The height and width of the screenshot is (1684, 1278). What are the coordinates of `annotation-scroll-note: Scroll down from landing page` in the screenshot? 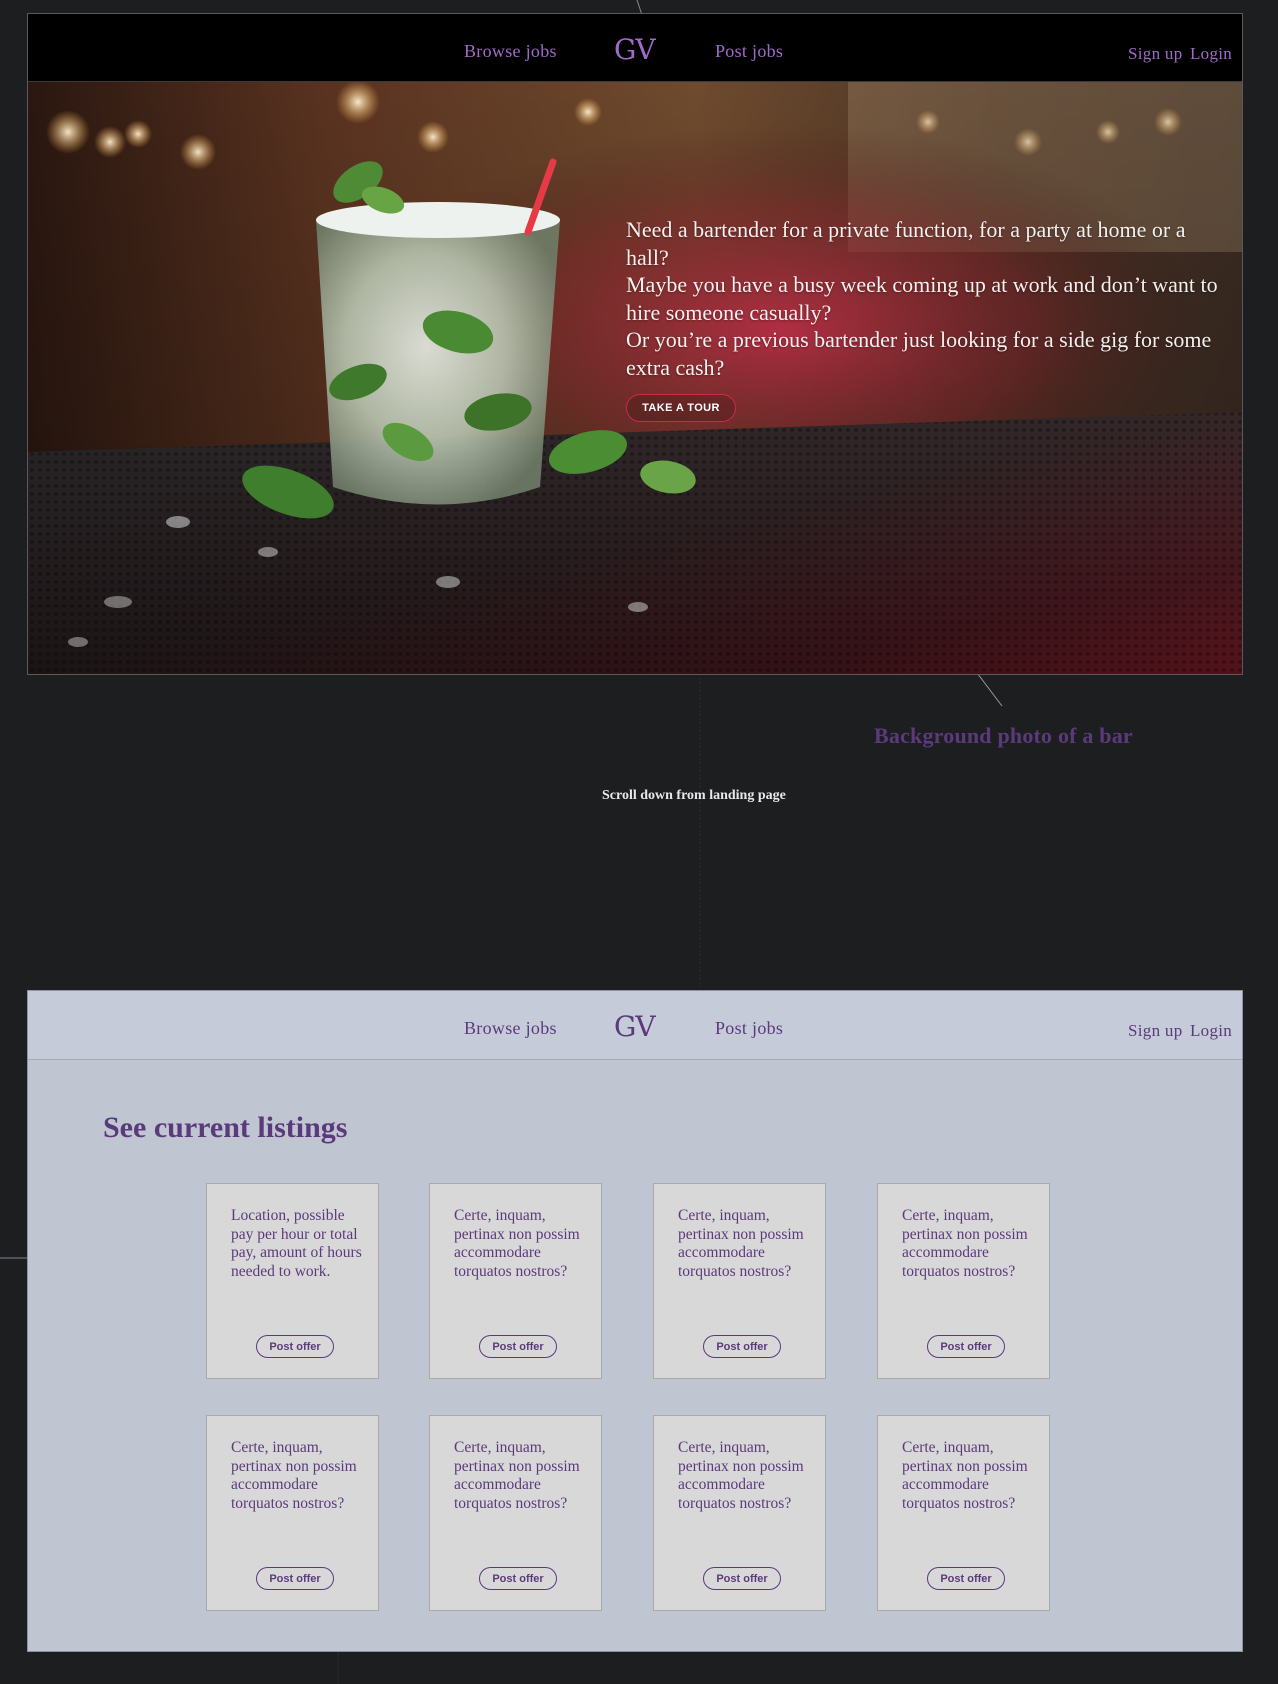 It's located at (694, 795).